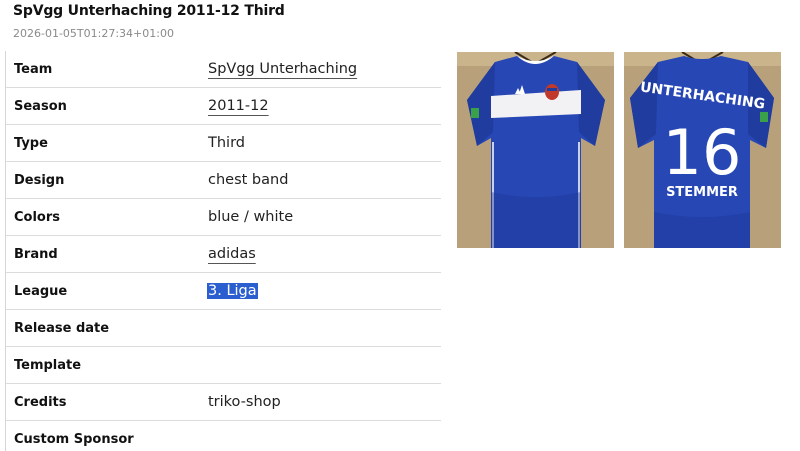 The width and height of the screenshot is (800, 451). I want to click on row-design: Design chest band, so click(223, 180).